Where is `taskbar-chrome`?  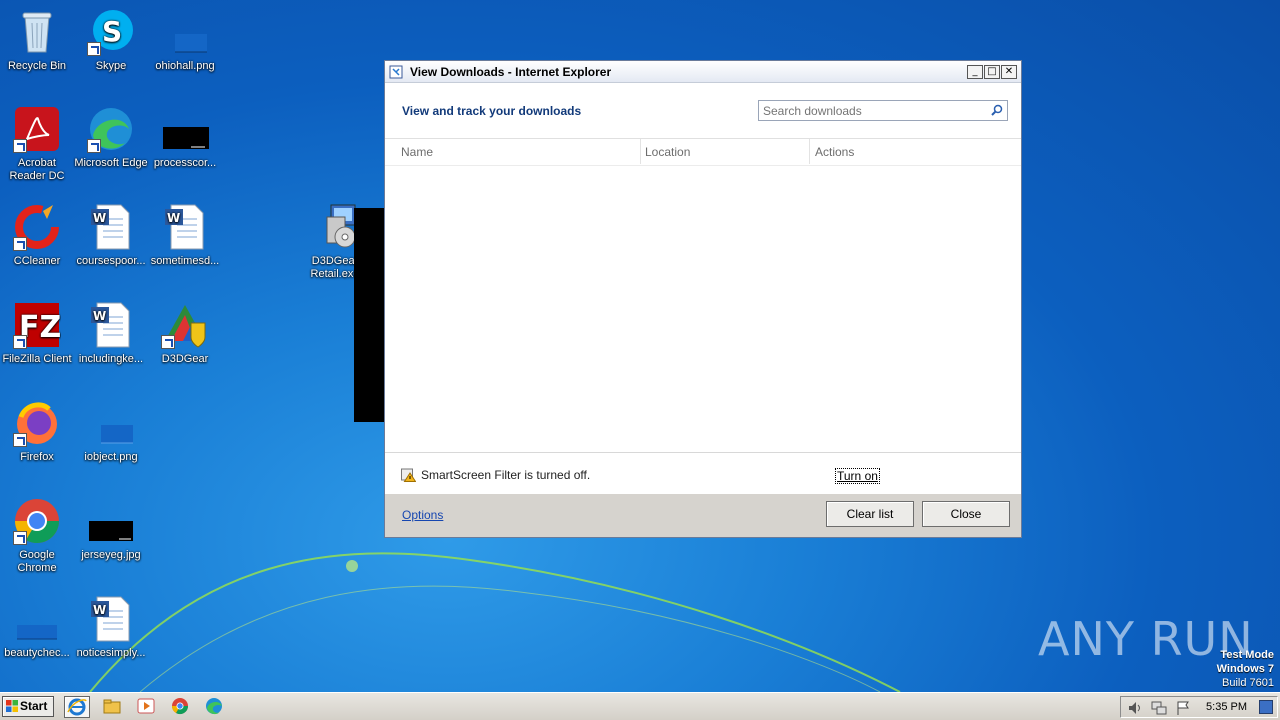 taskbar-chrome is located at coordinates (181, 707).